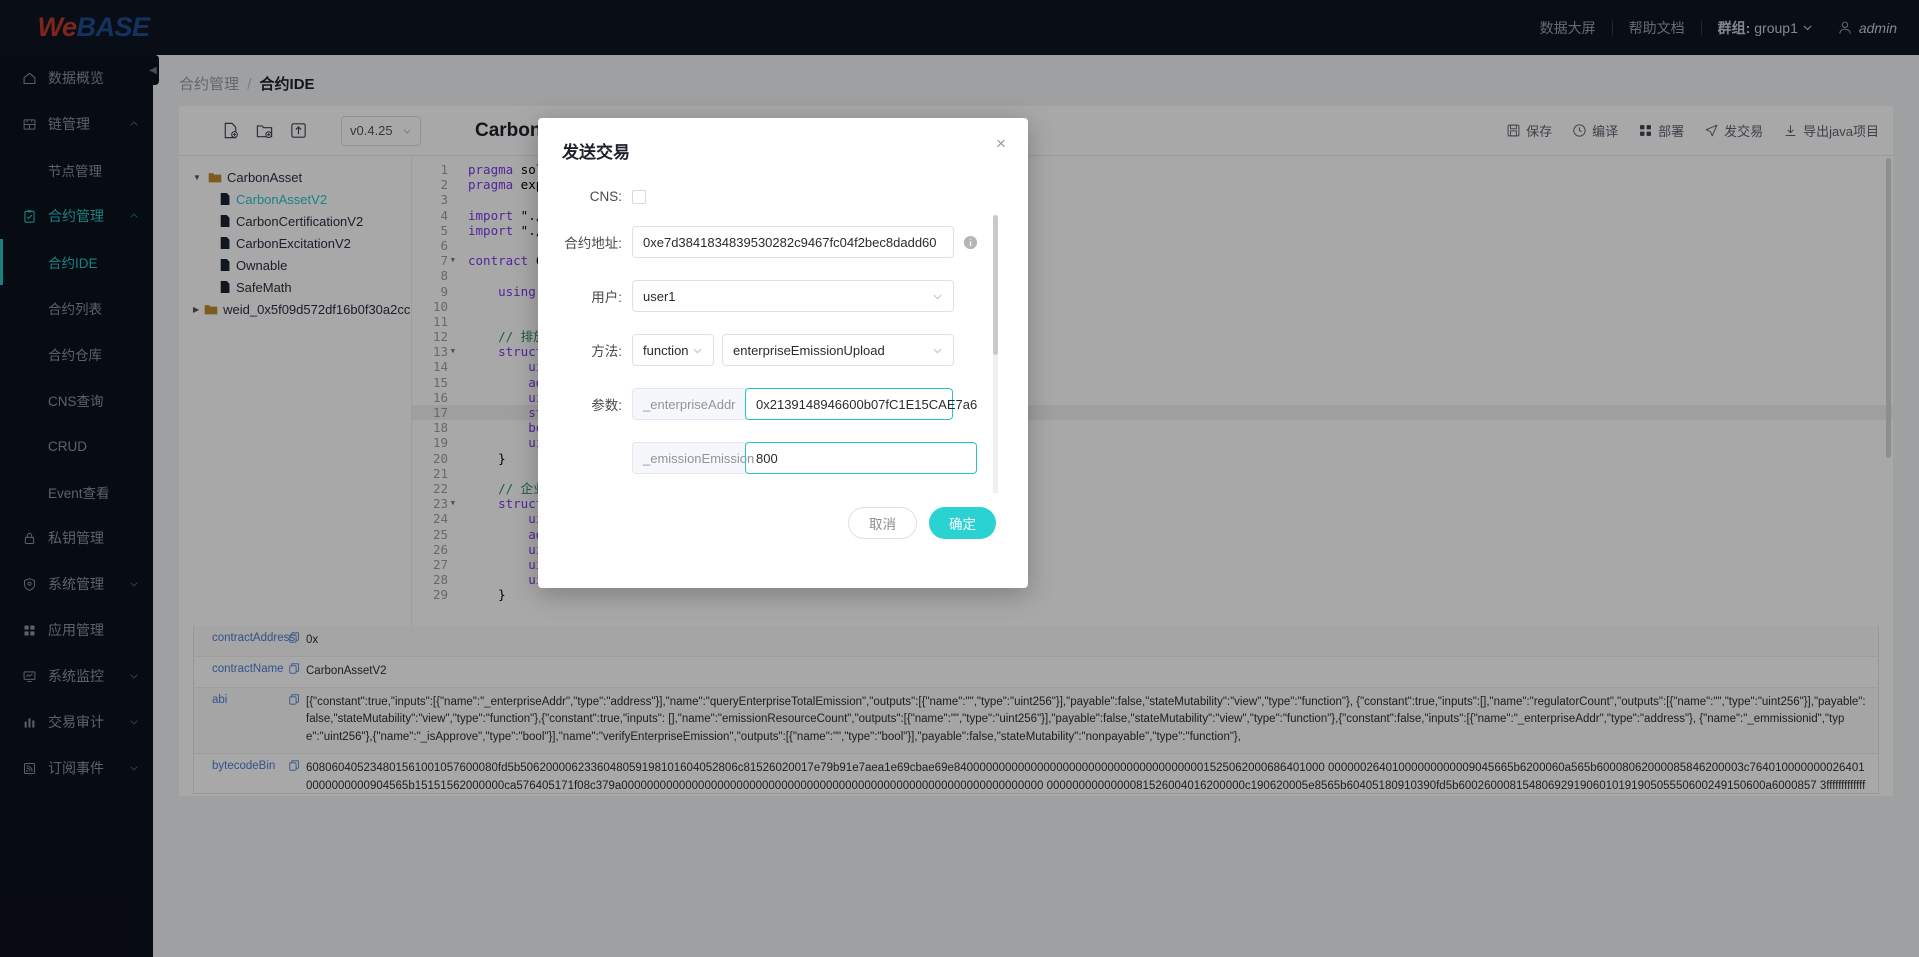 The width and height of the screenshot is (1919, 957). I want to click on info-icon, so click(970, 242).